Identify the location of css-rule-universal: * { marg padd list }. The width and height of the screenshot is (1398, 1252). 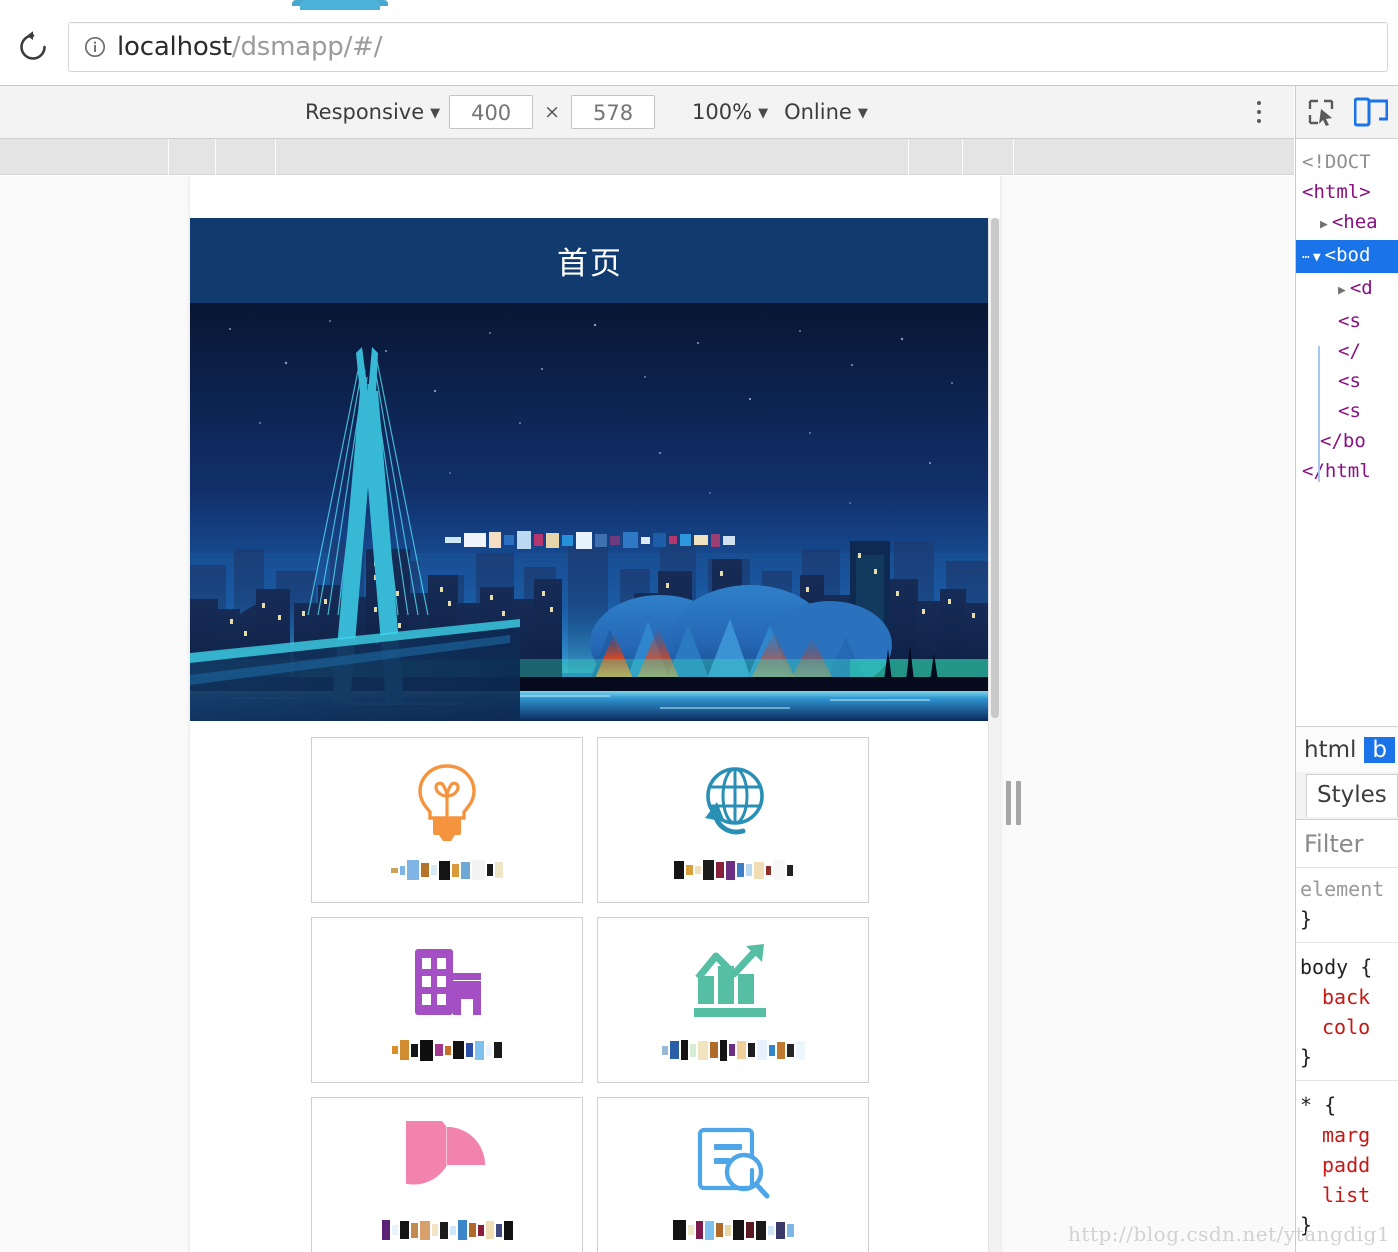
(1349, 1165).